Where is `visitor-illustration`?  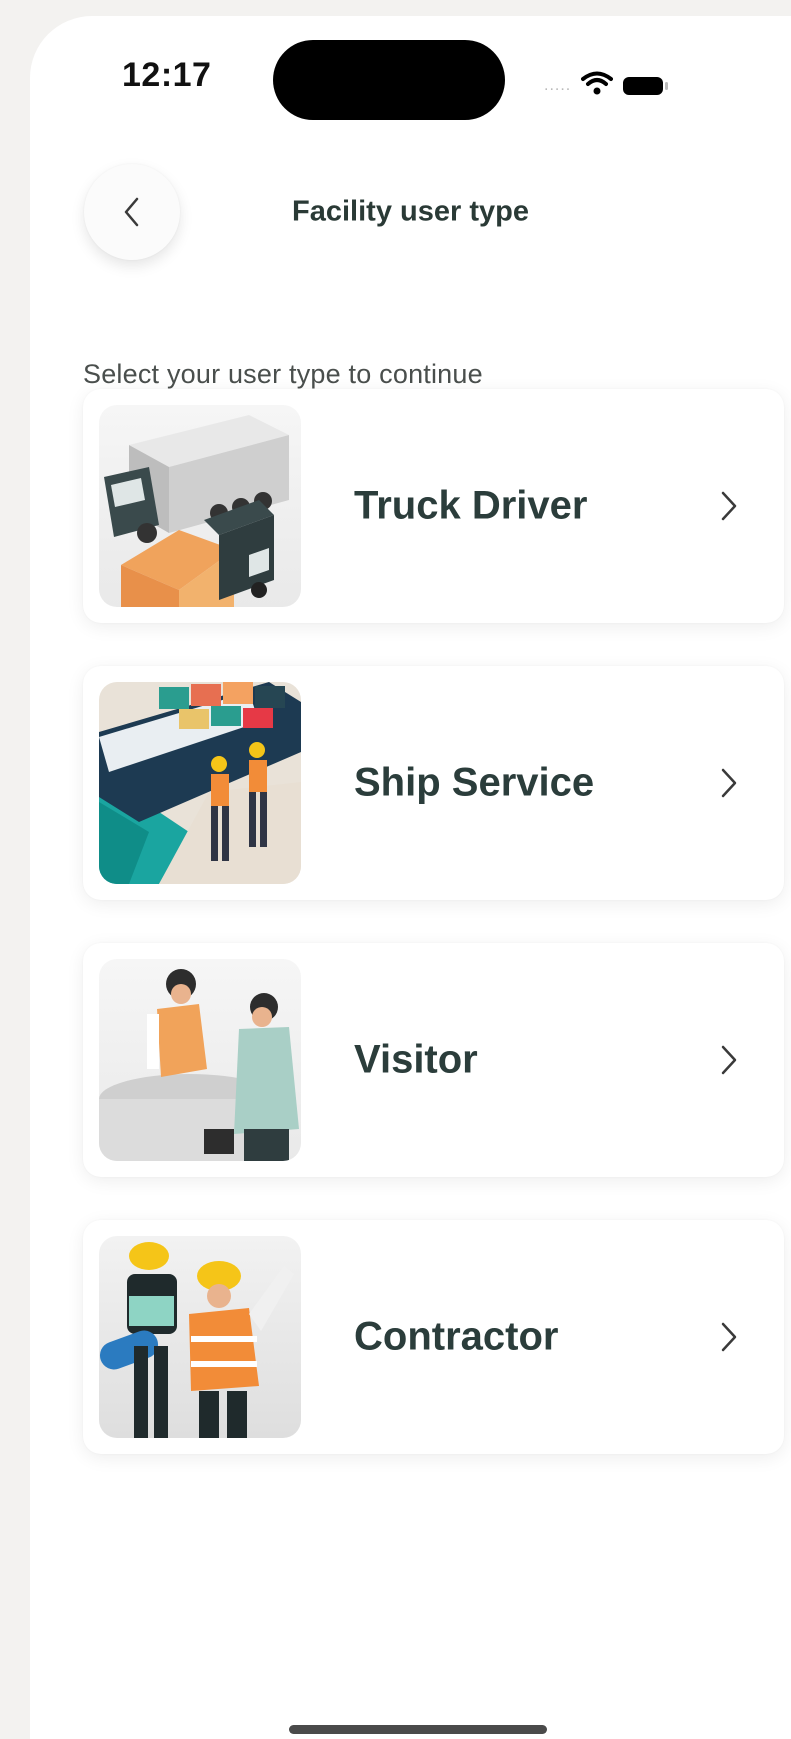
visitor-illustration is located at coordinates (200, 1060).